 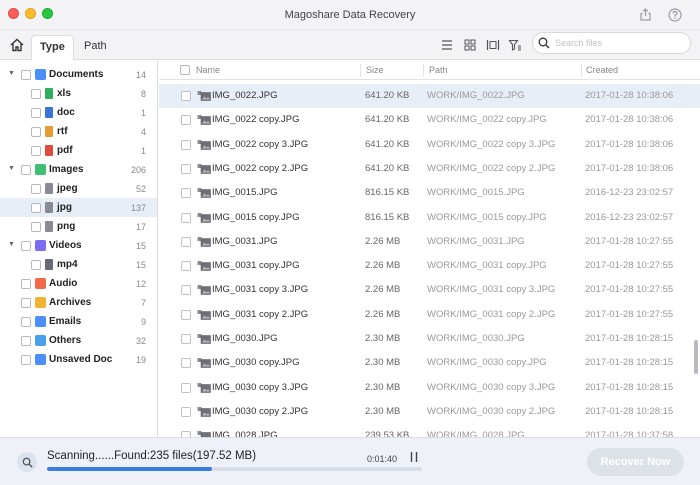 What do you see at coordinates (17, 45) in the screenshot?
I see `home-icon` at bounding box center [17, 45].